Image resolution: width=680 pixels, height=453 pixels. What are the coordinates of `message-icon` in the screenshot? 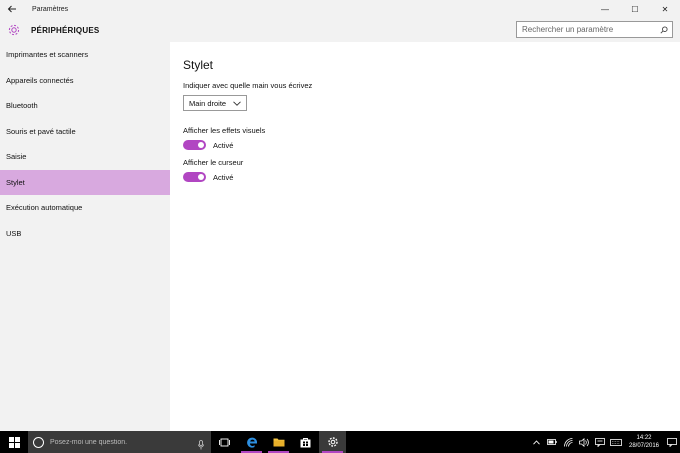 It's located at (600, 442).